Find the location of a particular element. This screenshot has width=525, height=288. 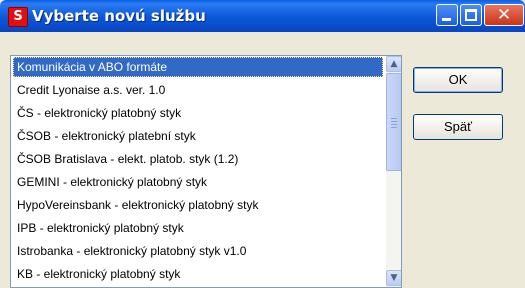

scroll-thumb is located at coordinates (393, 122).